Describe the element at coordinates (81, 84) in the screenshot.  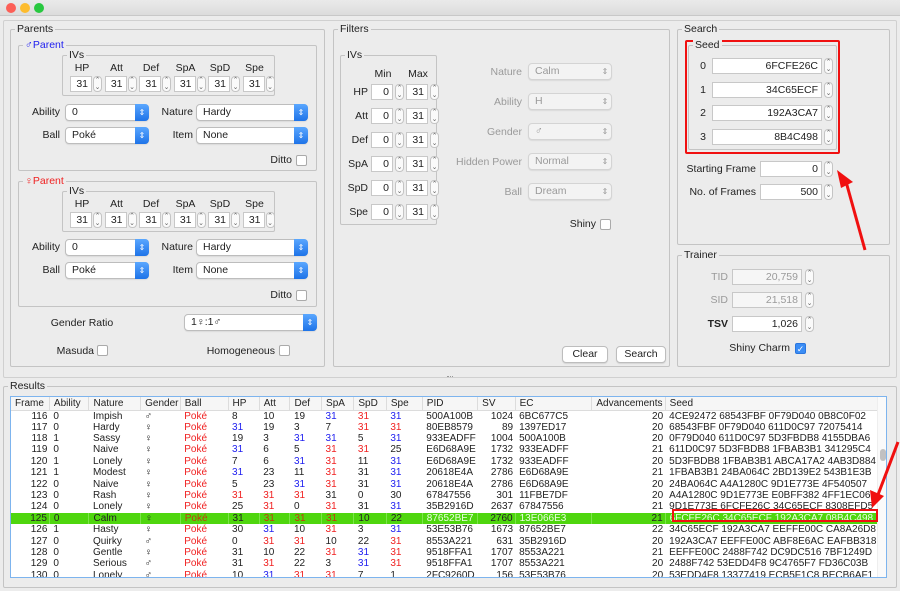
I see `male-iv-hp-input: 31` at that location.